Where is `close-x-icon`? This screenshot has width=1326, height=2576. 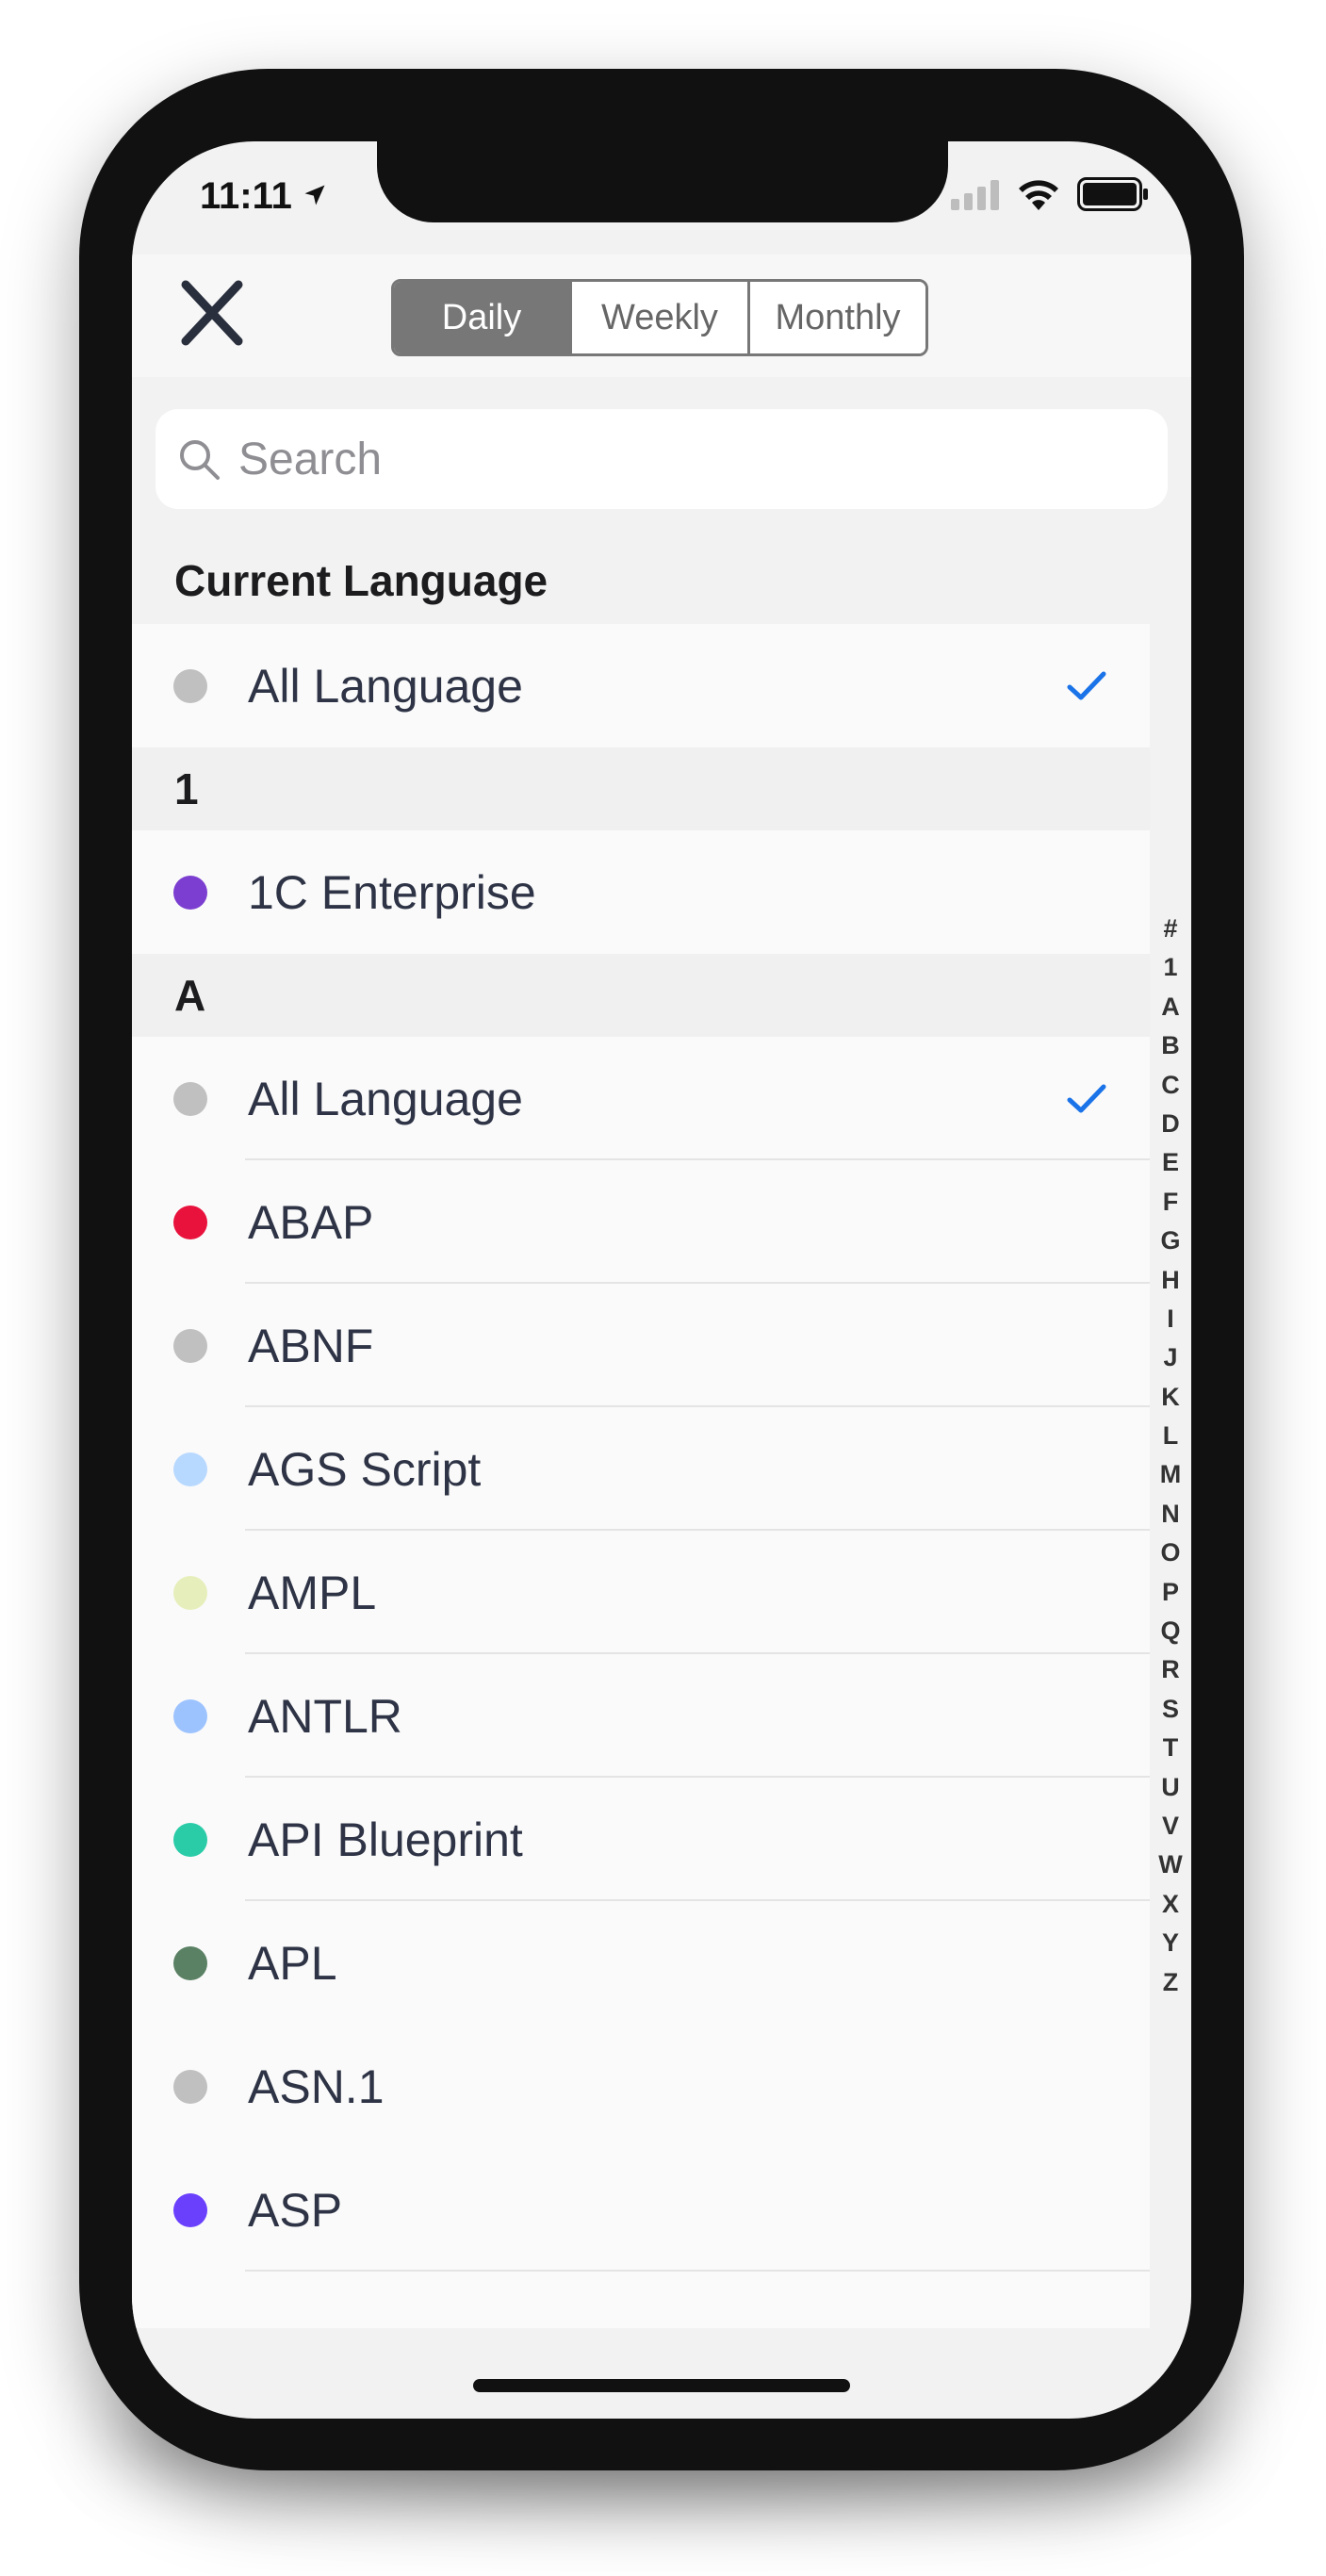
close-x-icon is located at coordinates (212, 313).